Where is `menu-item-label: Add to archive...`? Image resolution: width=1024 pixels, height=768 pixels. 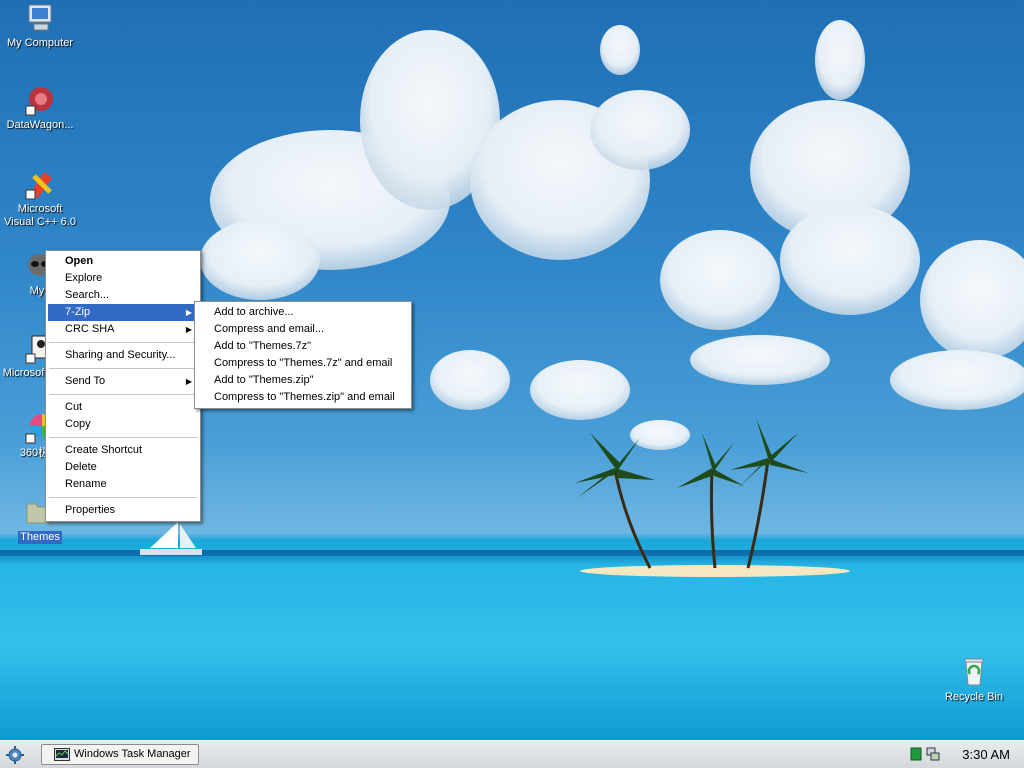
menu-item-label: Add to archive... is located at coordinates (254, 312).